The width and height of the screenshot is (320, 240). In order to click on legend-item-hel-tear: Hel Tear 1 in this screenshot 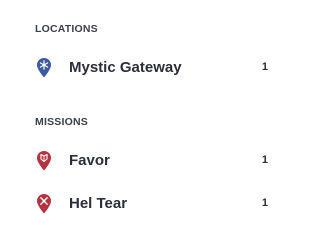, I will do `click(150, 204)`.